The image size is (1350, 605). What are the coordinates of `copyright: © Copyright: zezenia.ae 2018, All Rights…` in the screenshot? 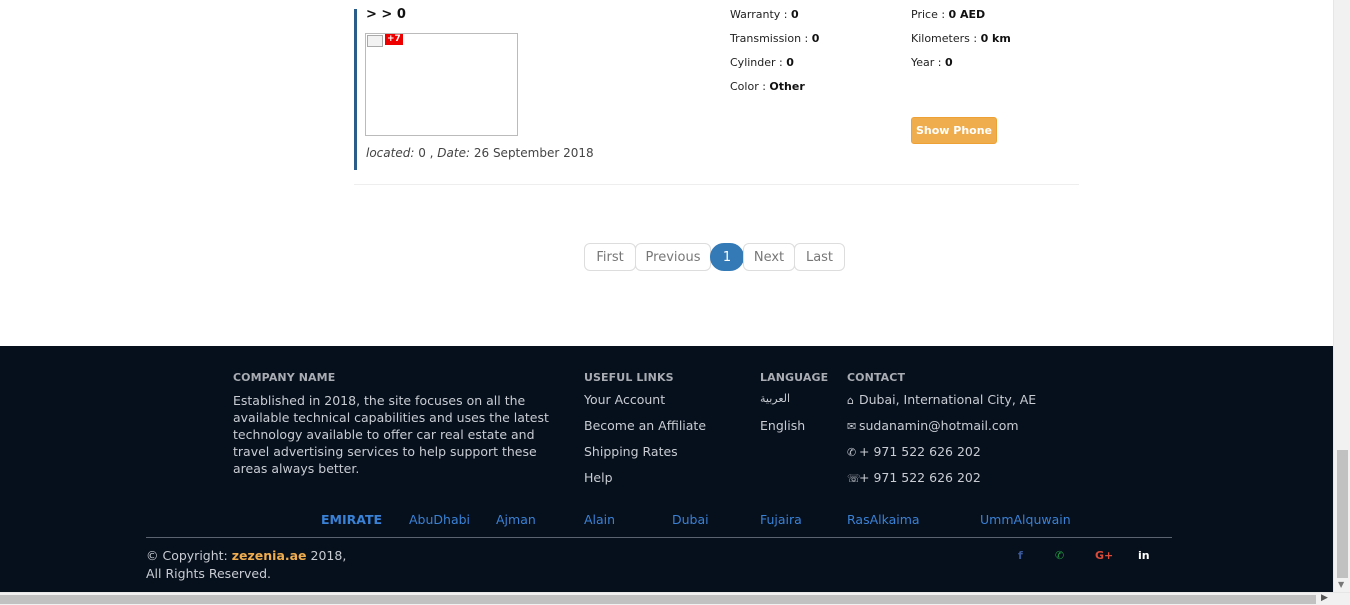 It's located at (246, 565).